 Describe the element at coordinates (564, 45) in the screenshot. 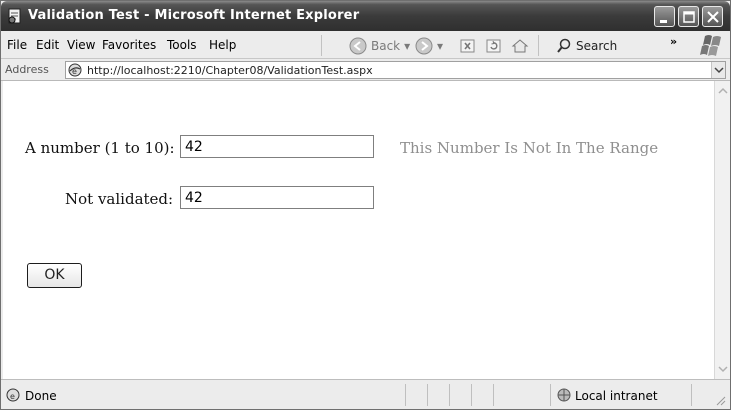

I see `search-icon` at that location.